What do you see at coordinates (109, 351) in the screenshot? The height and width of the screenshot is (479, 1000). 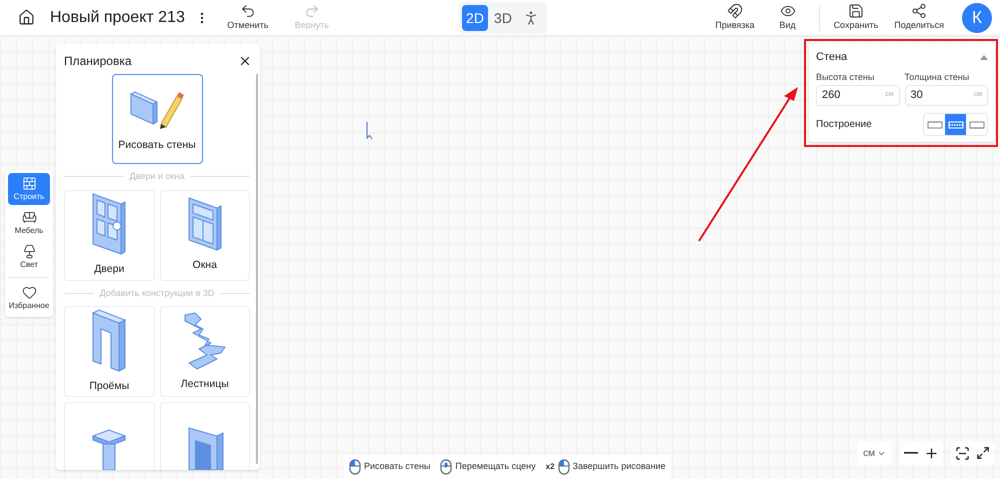 I see `catalog-card: Проёмы` at bounding box center [109, 351].